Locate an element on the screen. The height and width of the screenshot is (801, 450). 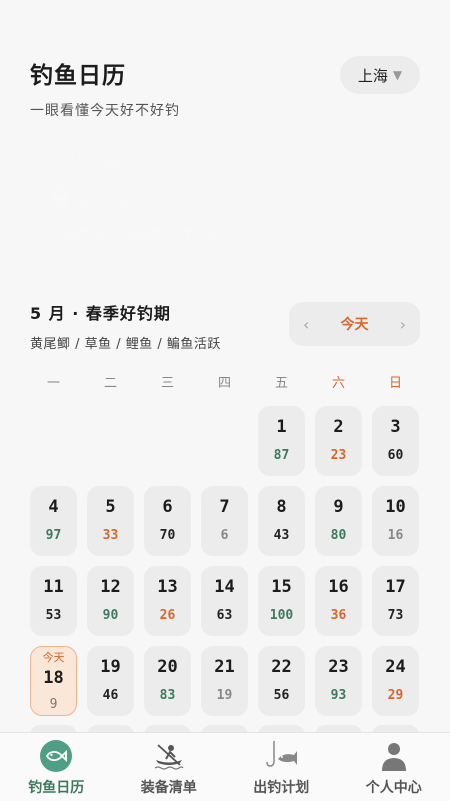
day-number: 24 is located at coordinates (395, 667).